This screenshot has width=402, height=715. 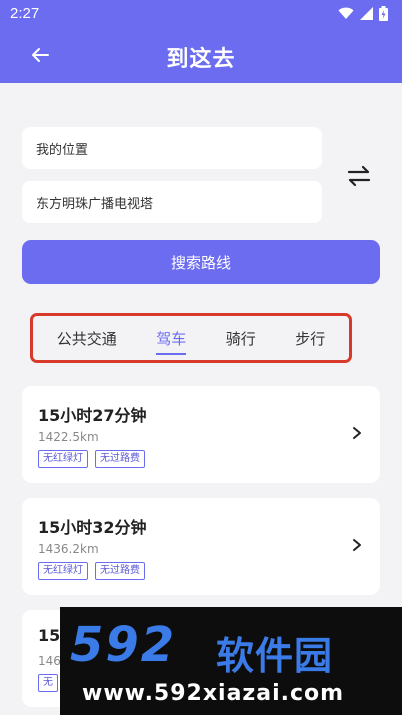 I want to click on route-tags: 无, so click(x=48, y=683).